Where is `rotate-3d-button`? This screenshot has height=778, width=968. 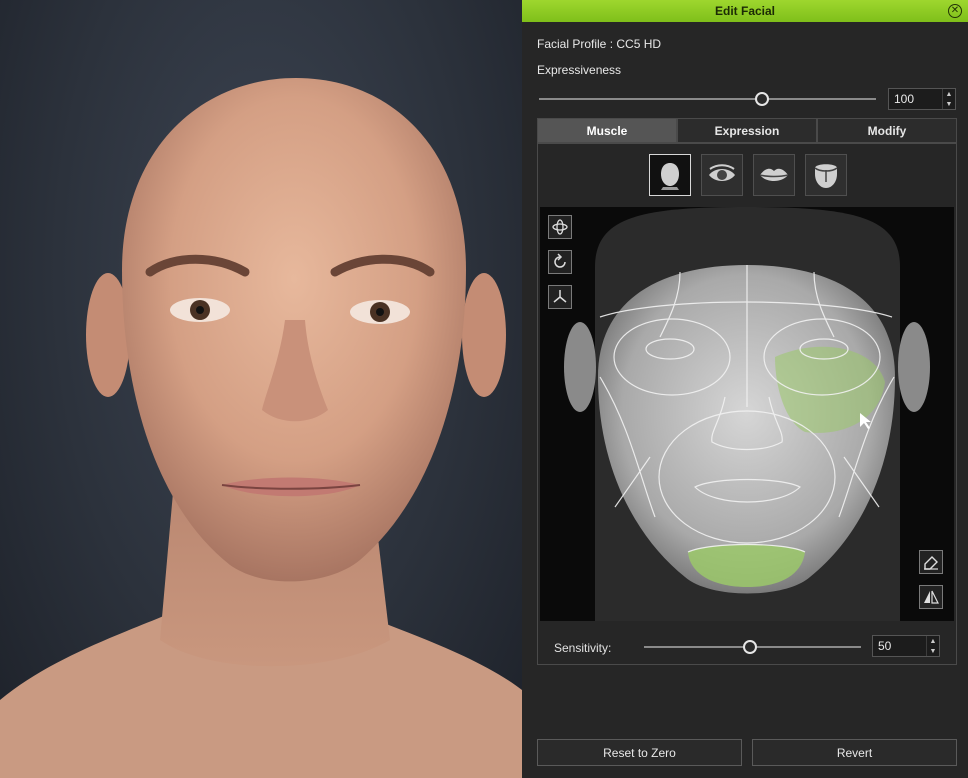
rotate-3d-button is located at coordinates (560, 227).